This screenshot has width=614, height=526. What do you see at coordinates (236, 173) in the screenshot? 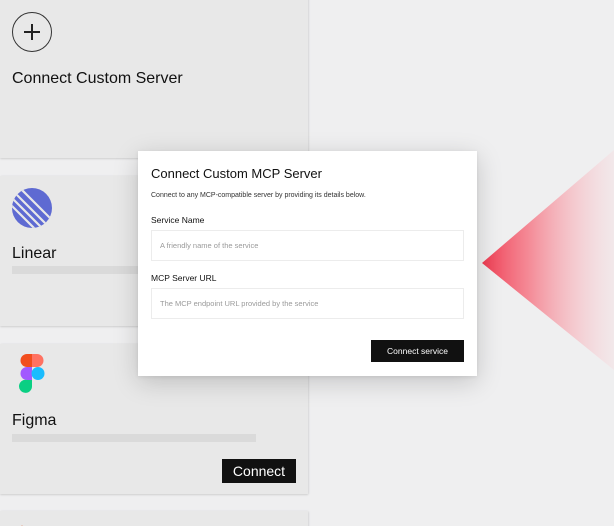
I see `modal-title: Connect Custom MCP Server` at bounding box center [236, 173].